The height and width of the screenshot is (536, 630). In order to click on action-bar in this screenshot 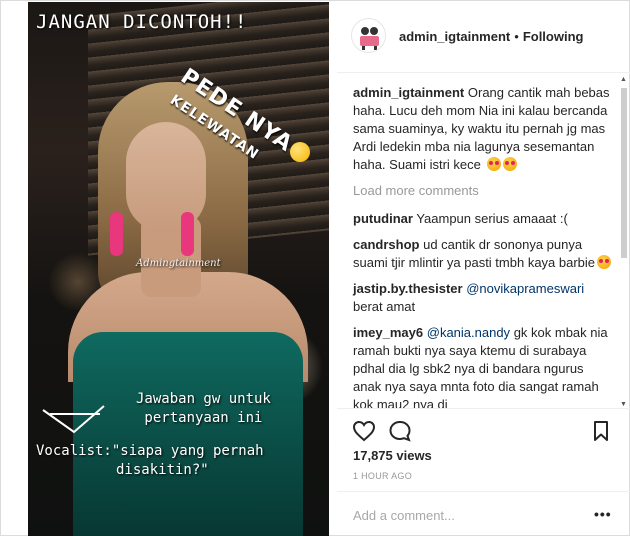, I will do `click(483, 429)`.